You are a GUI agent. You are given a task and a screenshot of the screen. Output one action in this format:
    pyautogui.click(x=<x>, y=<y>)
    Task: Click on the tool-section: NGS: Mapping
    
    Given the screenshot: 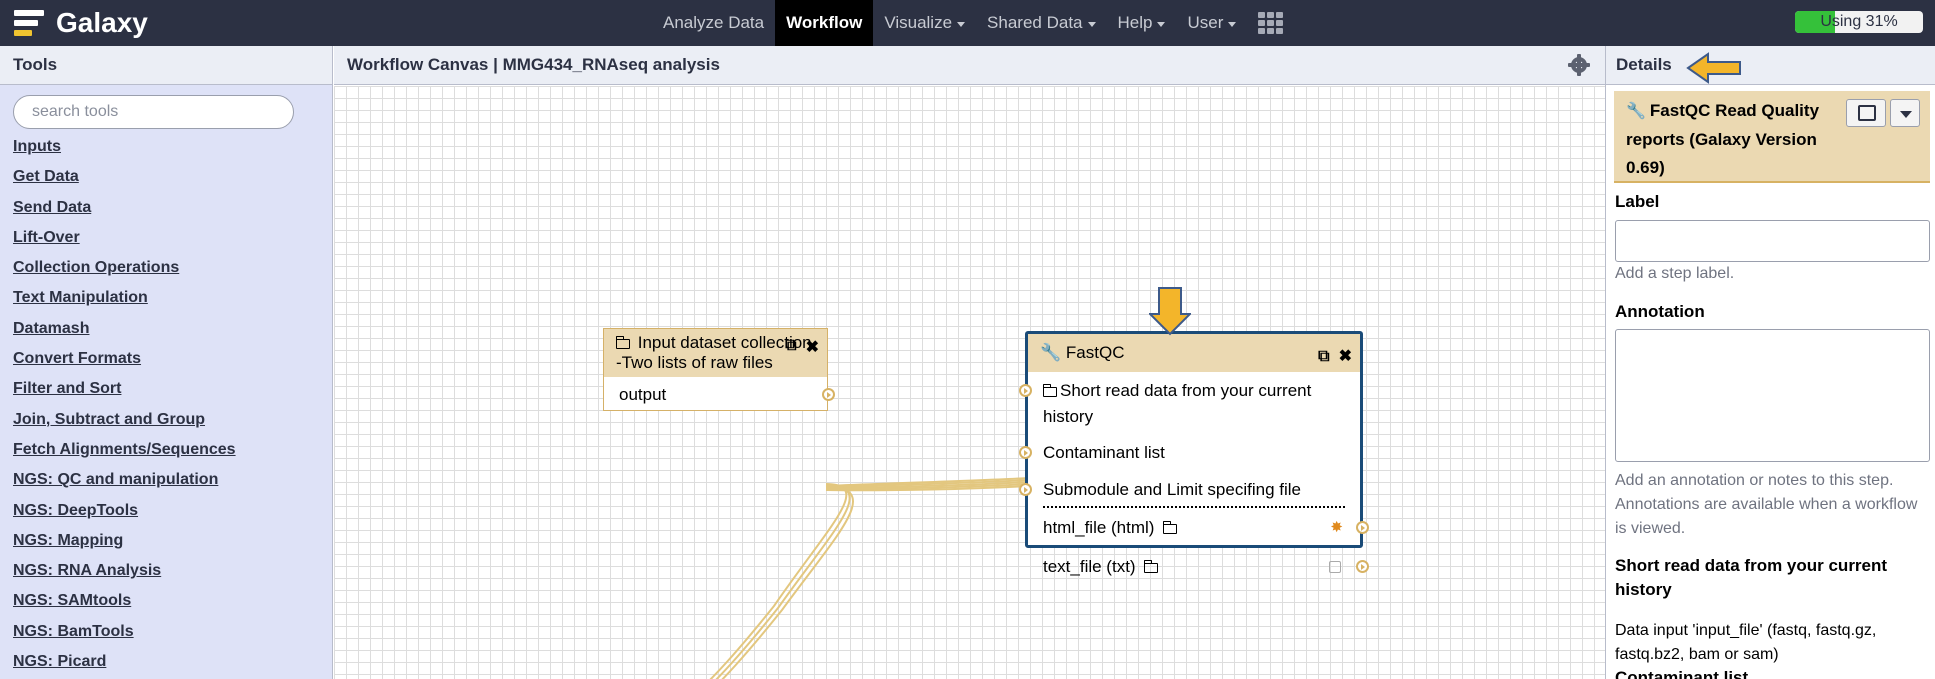 What is the action you would take?
    pyautogui.click(x=124, y=540)
    